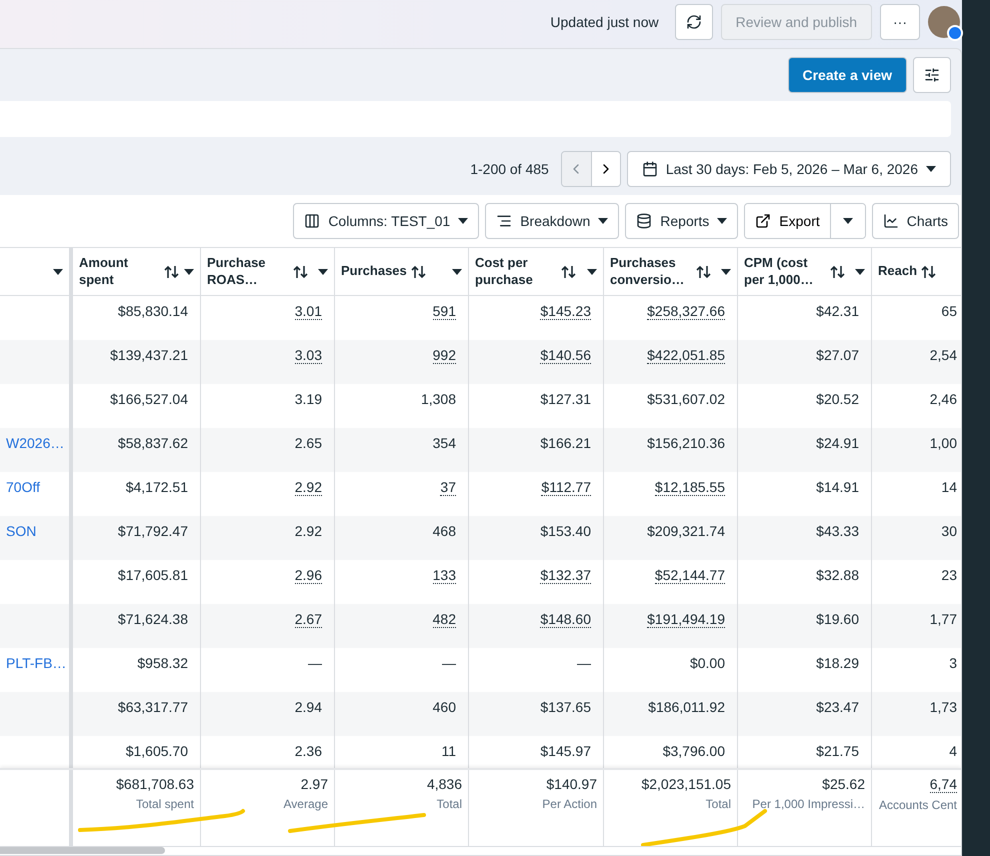 This screenshot has width=990, height=856. I want to click on table-cell: $958.32, so click(162, 663).